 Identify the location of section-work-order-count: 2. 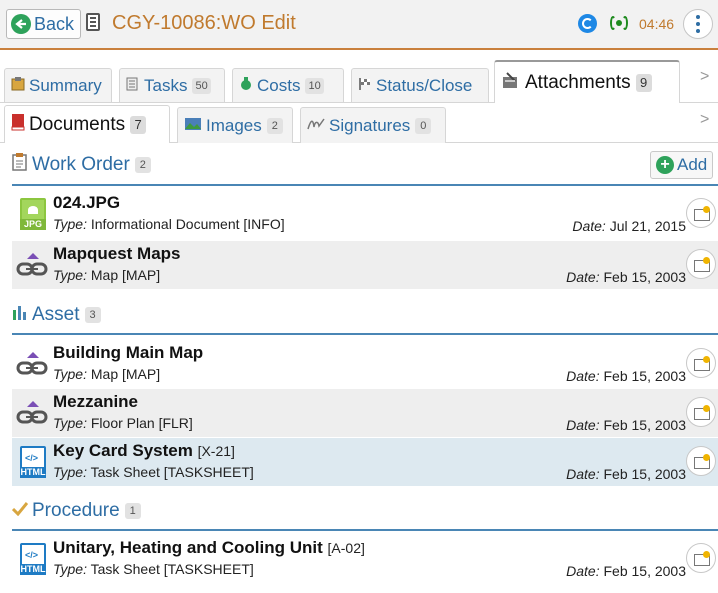
(142, 165).